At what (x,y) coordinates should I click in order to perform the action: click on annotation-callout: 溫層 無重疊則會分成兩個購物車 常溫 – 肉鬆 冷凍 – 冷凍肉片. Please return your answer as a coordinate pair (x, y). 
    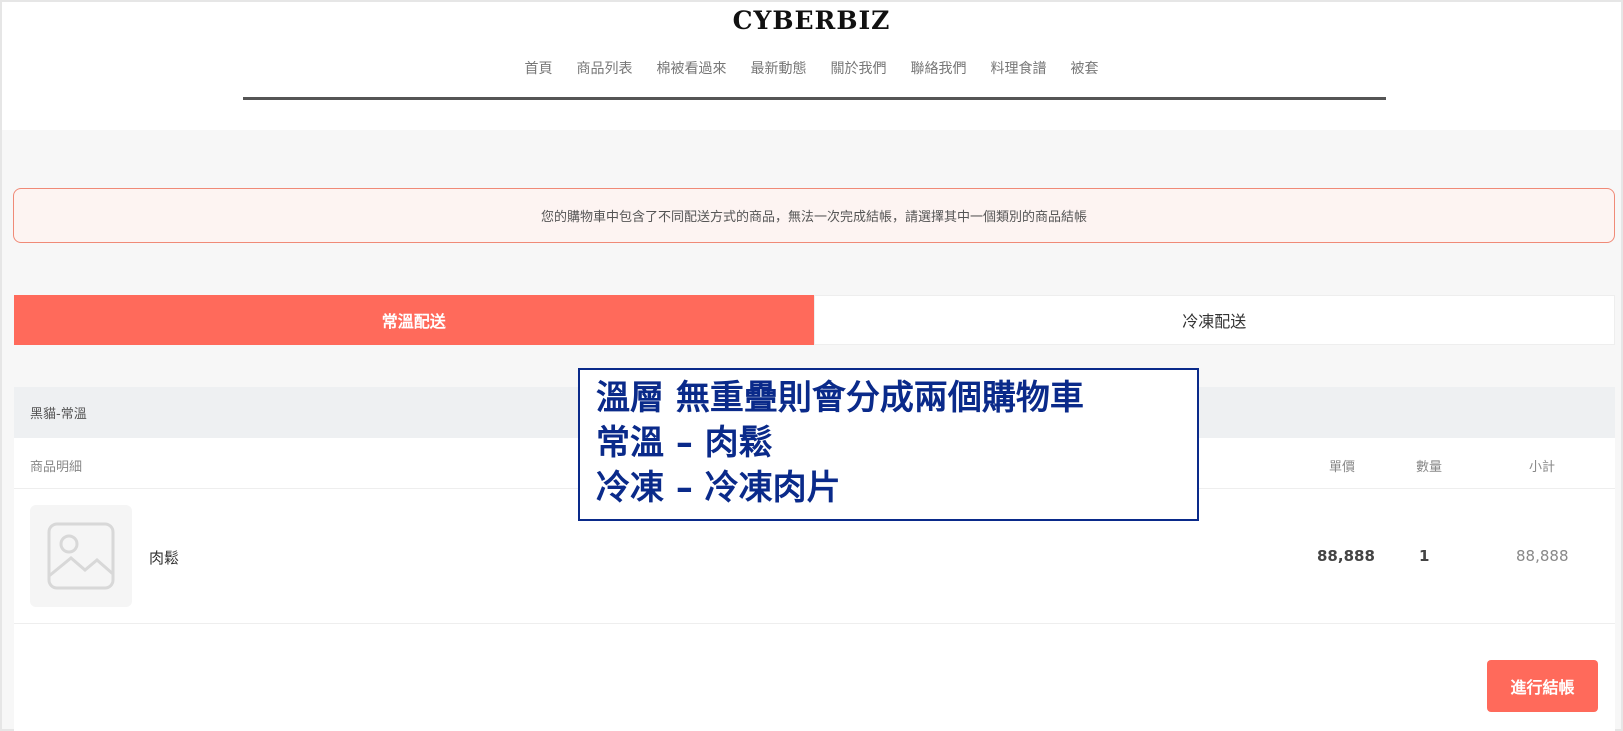
    Looking at the image, I should click on (888, 444).